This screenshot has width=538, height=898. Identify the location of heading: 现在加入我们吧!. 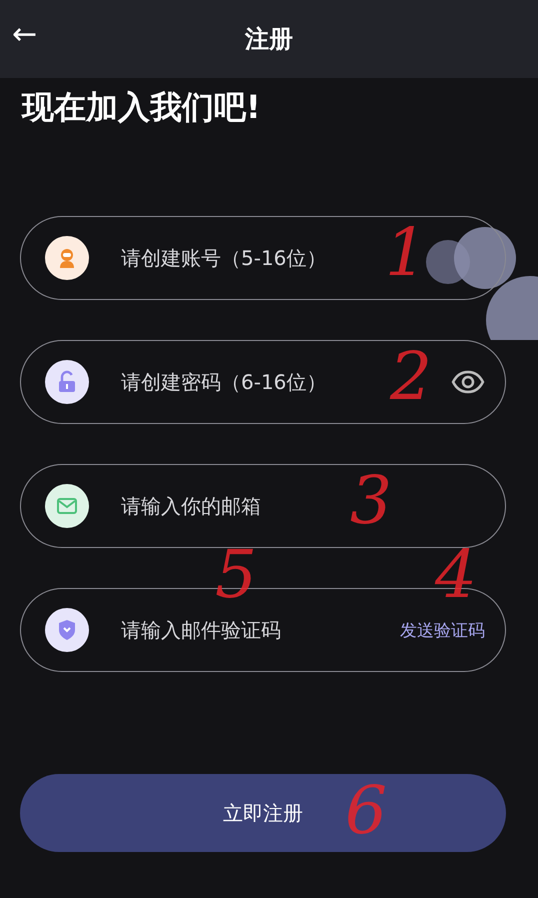
(142, 107).